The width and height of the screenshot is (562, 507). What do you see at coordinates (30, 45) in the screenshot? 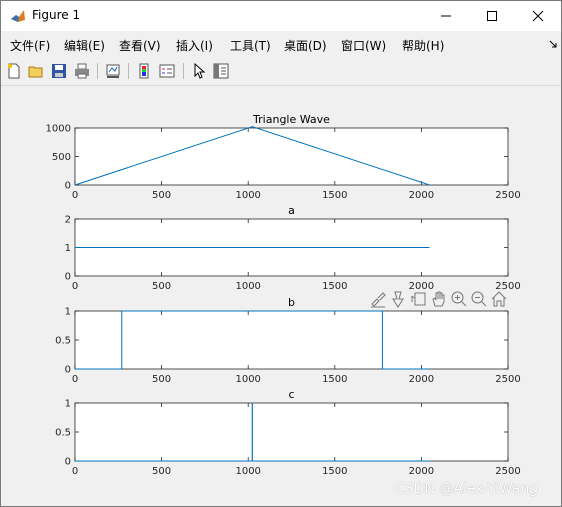
I see `menu-file: 文件(F)` at bounding box center [30, 45].